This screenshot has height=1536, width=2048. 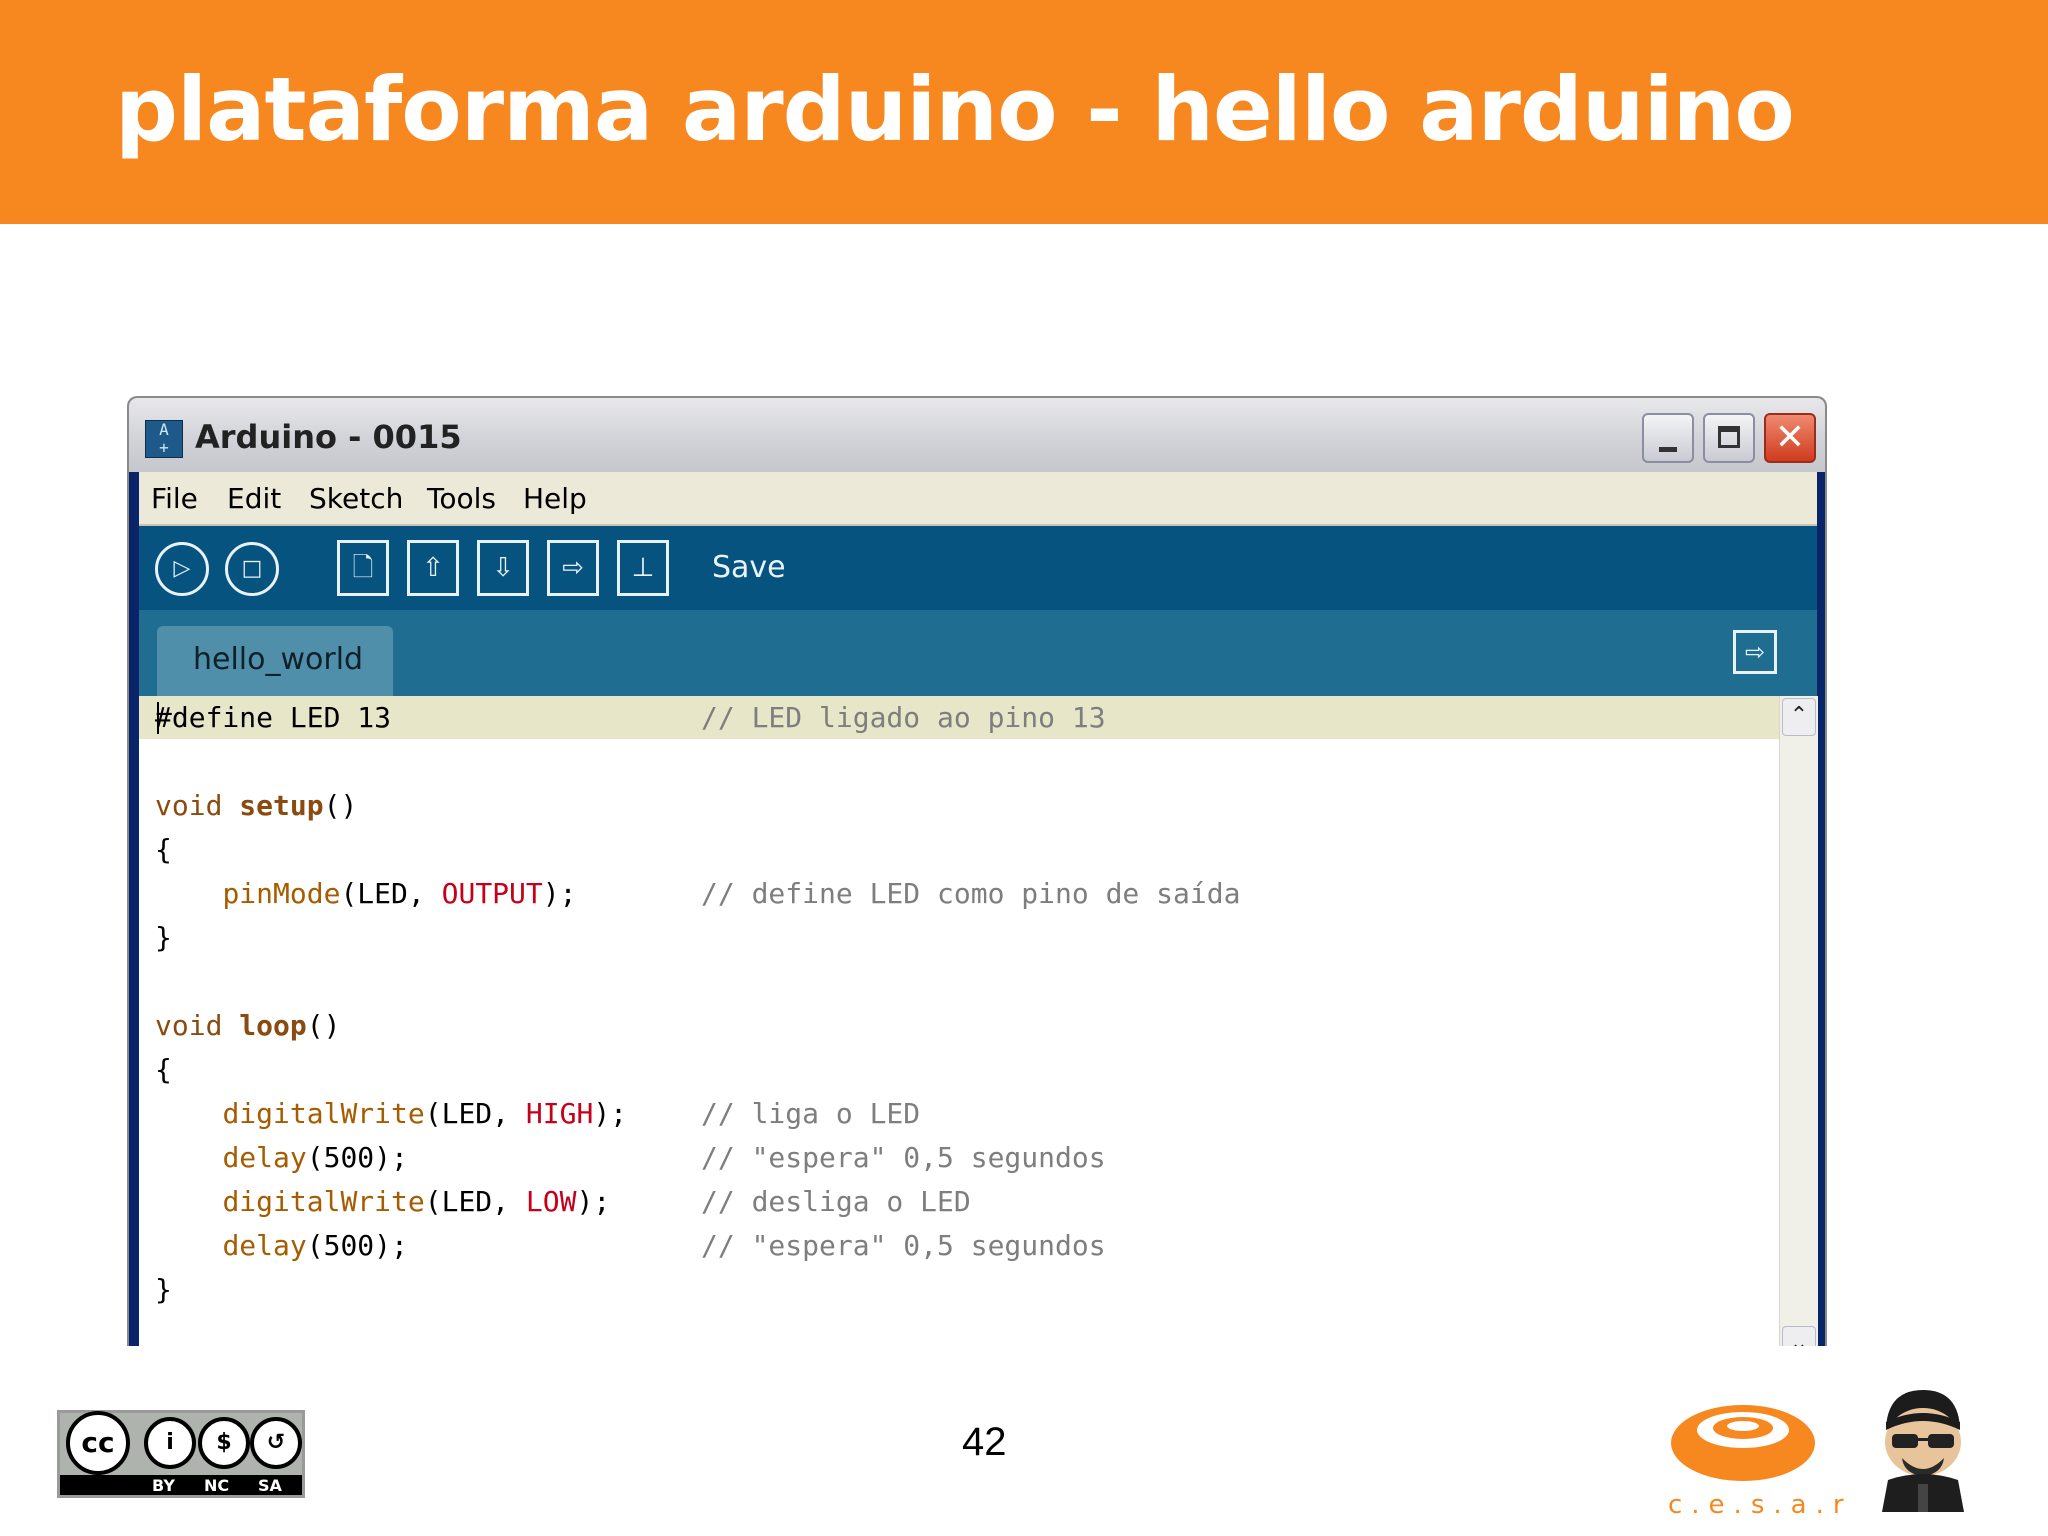 I want to click on menu-sketch: Sketch, so click(x=356, y=498).